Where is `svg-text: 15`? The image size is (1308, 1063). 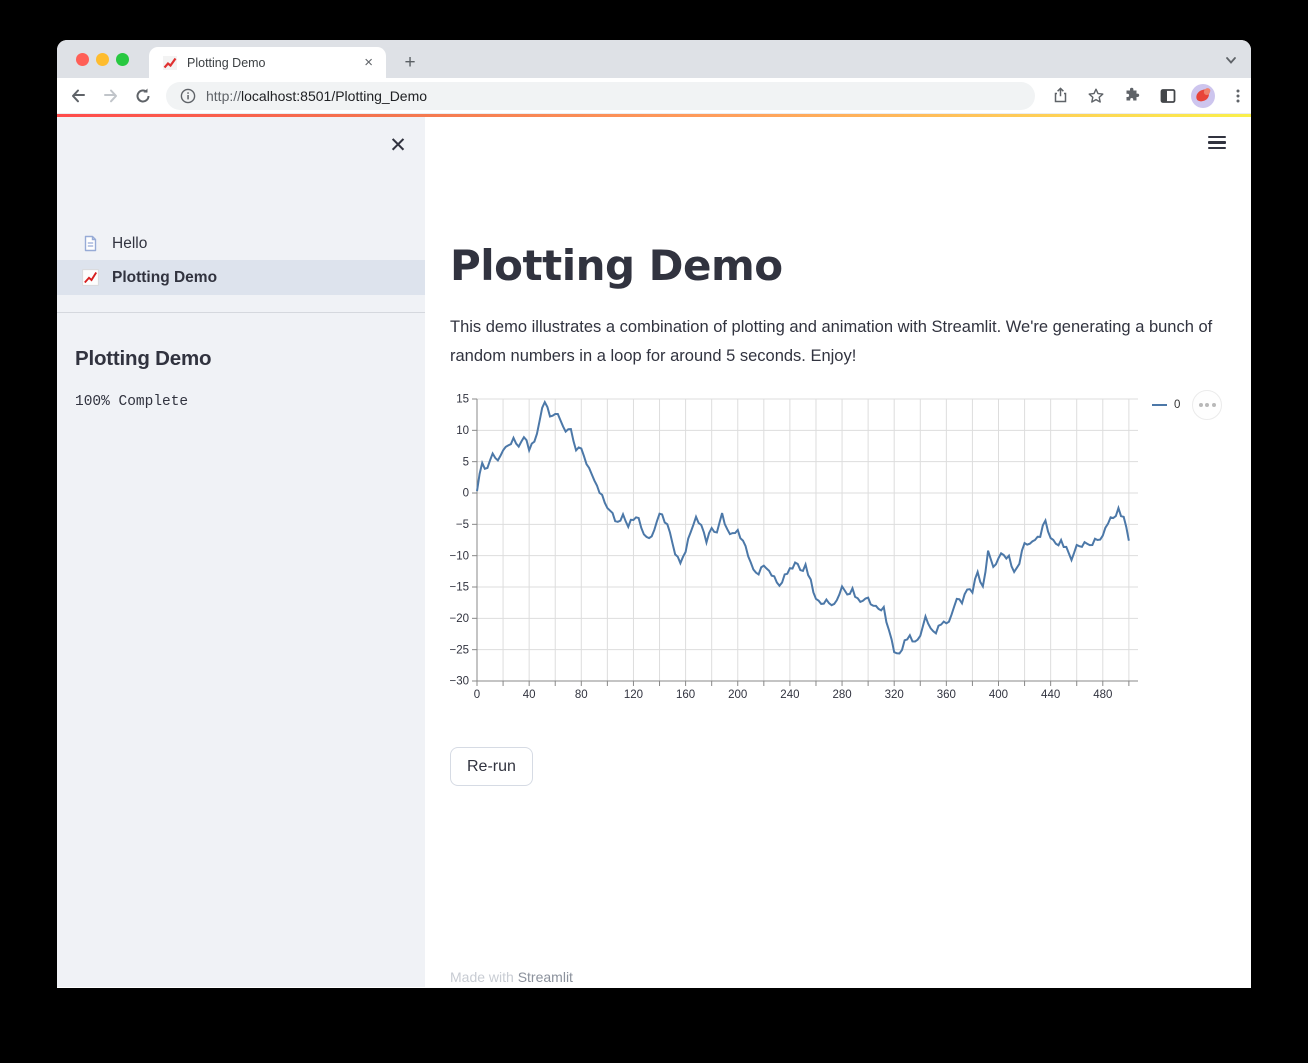 svg-text: 15 is located at coordinates (462, 400).